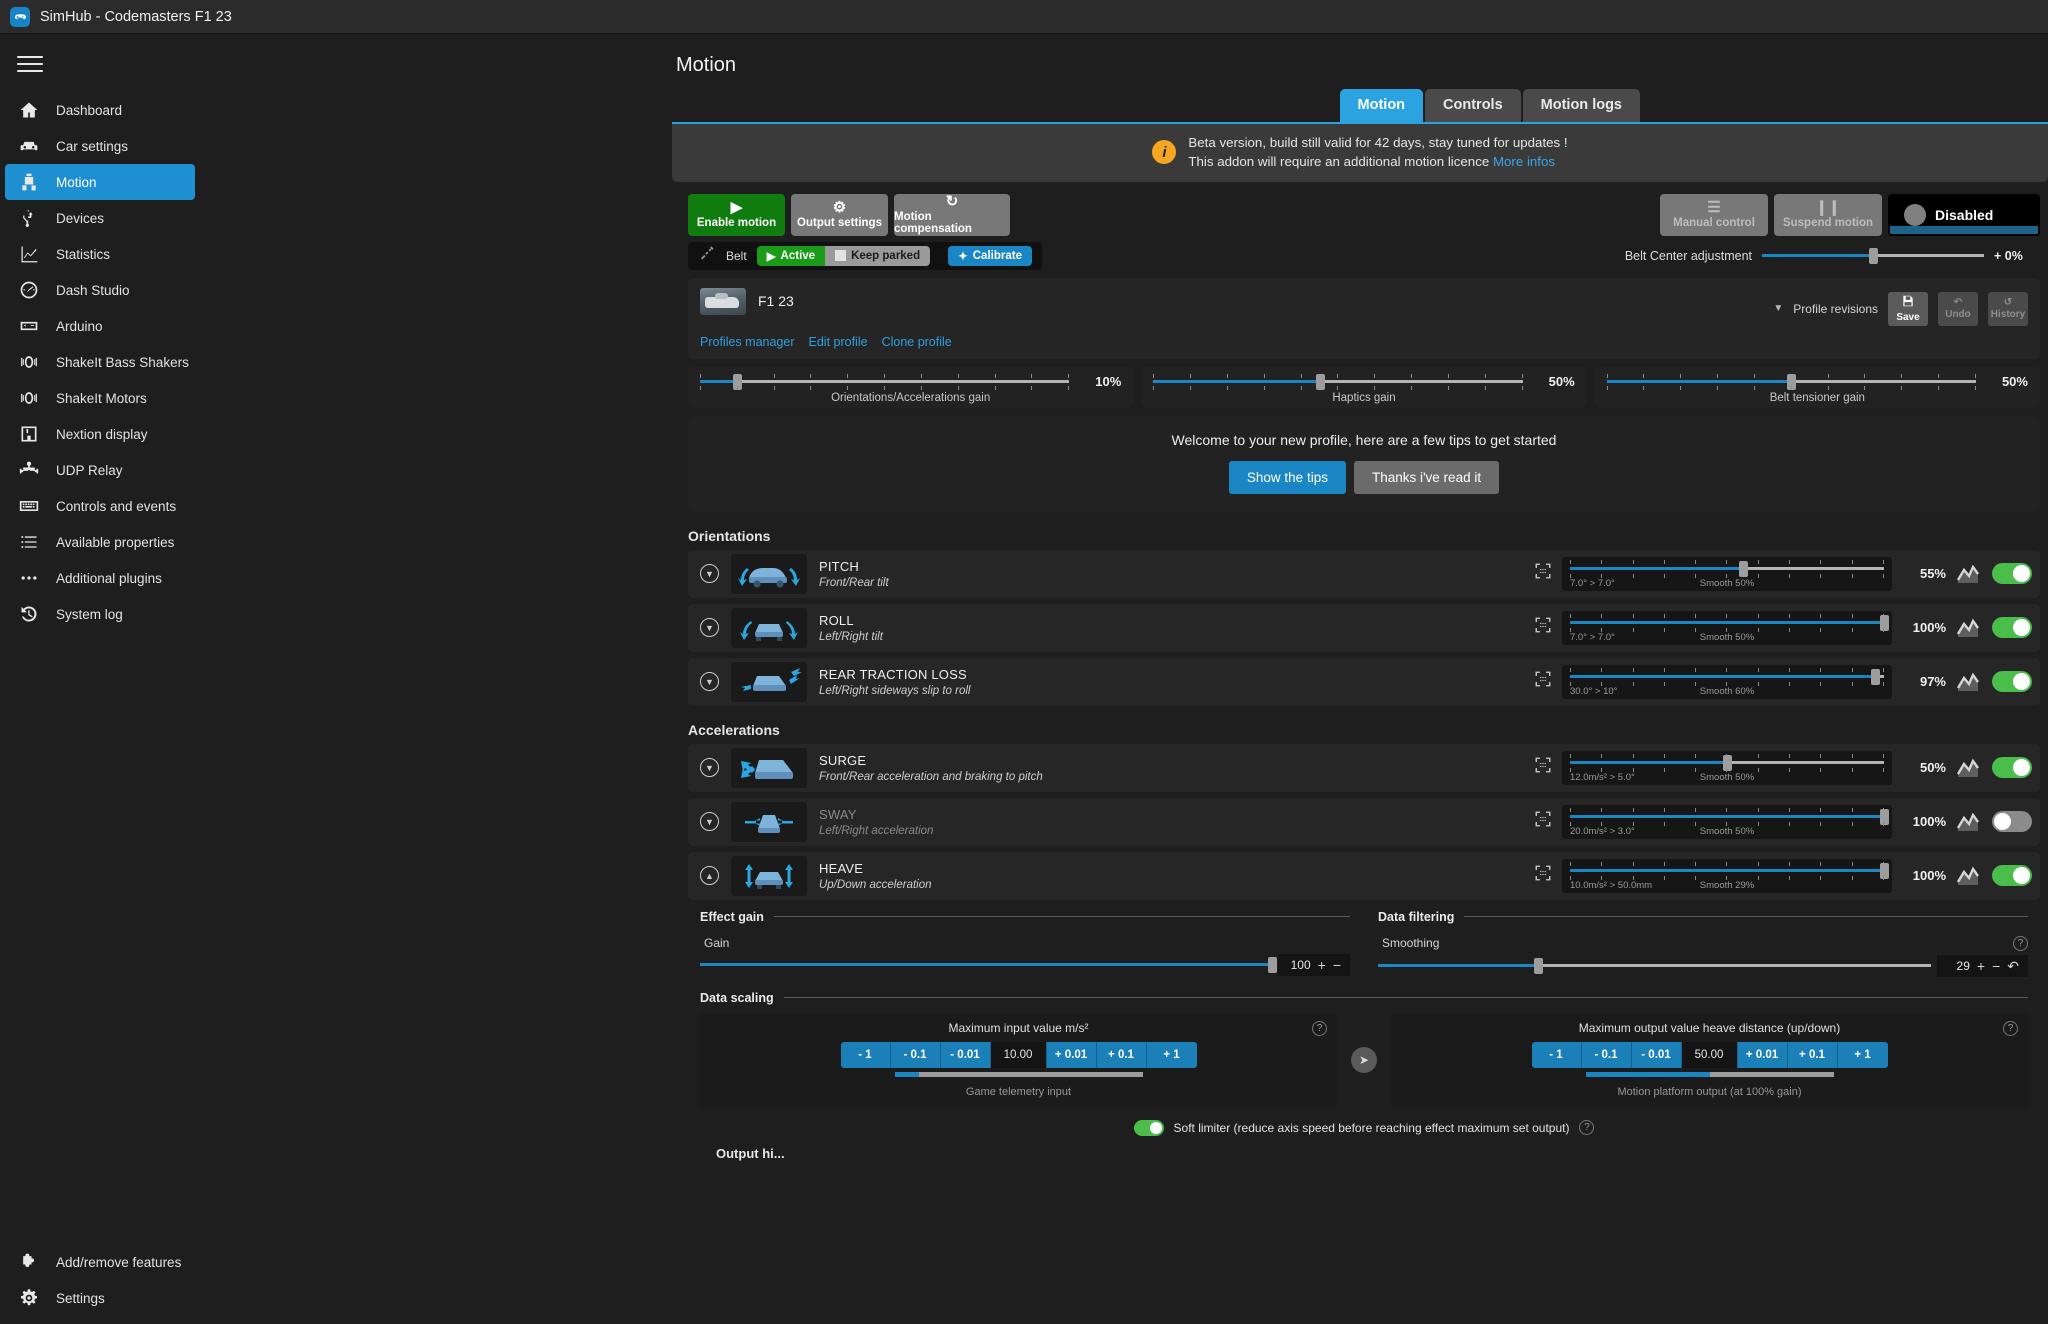 Image resolution: width=2048 pixels, height=1324 pixels. What do you see at coordinates (1381, 105) in the screenshot?
I see `tab-motion: Motion` at bounding box center [1381, 105].